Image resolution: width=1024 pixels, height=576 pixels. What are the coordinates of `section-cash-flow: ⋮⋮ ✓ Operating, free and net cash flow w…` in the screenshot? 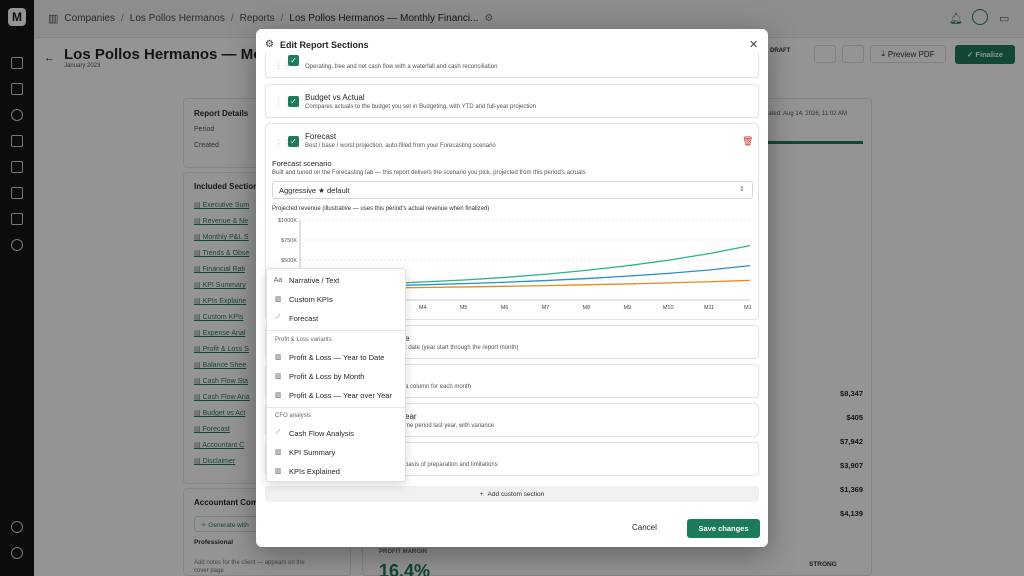 It's located at (512, 64).